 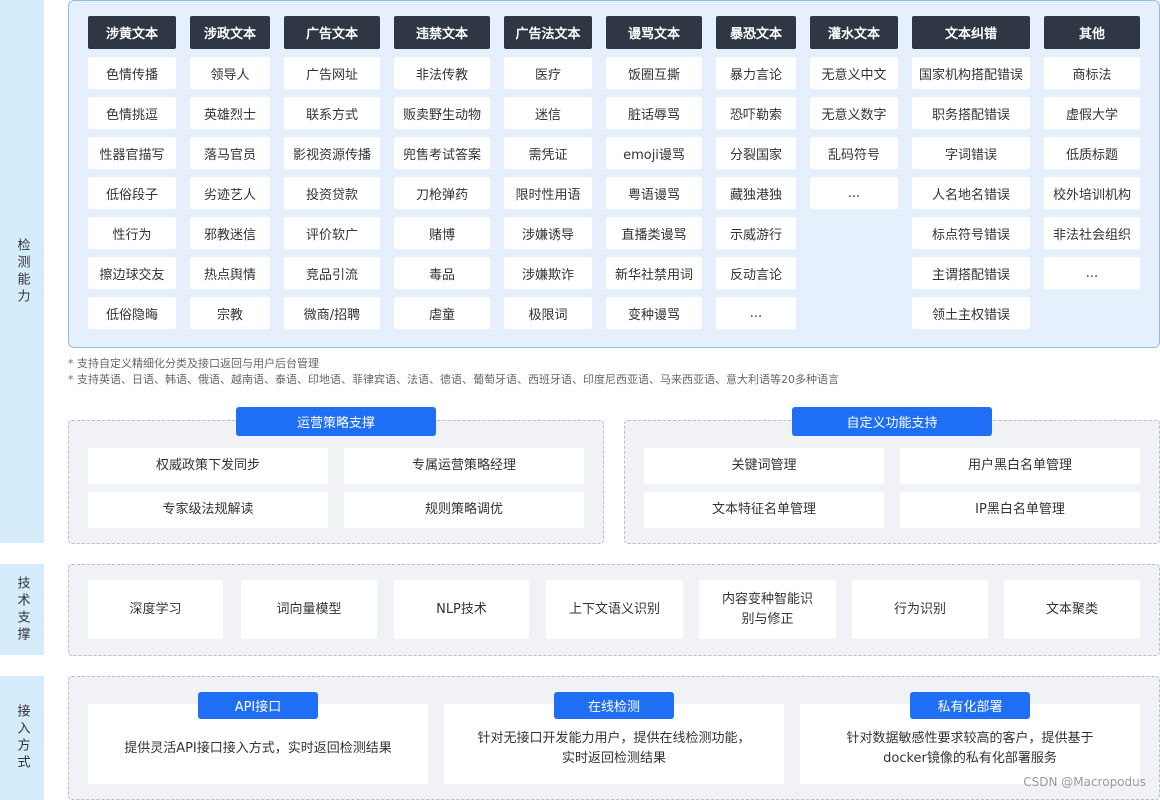 I want to click on category-cell: 竞品引流, so click(x=332, y=273).